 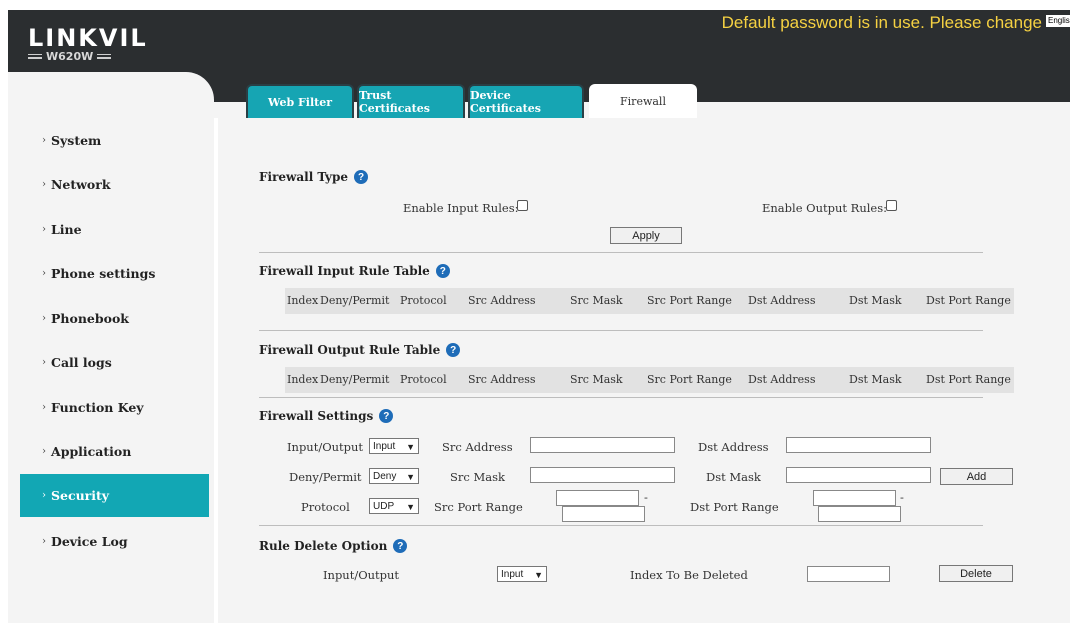 What do you see at coordinates (848, 574) in the screenshot?
I see `index-to-be-deleted-input` at bounding box center [848, 574].